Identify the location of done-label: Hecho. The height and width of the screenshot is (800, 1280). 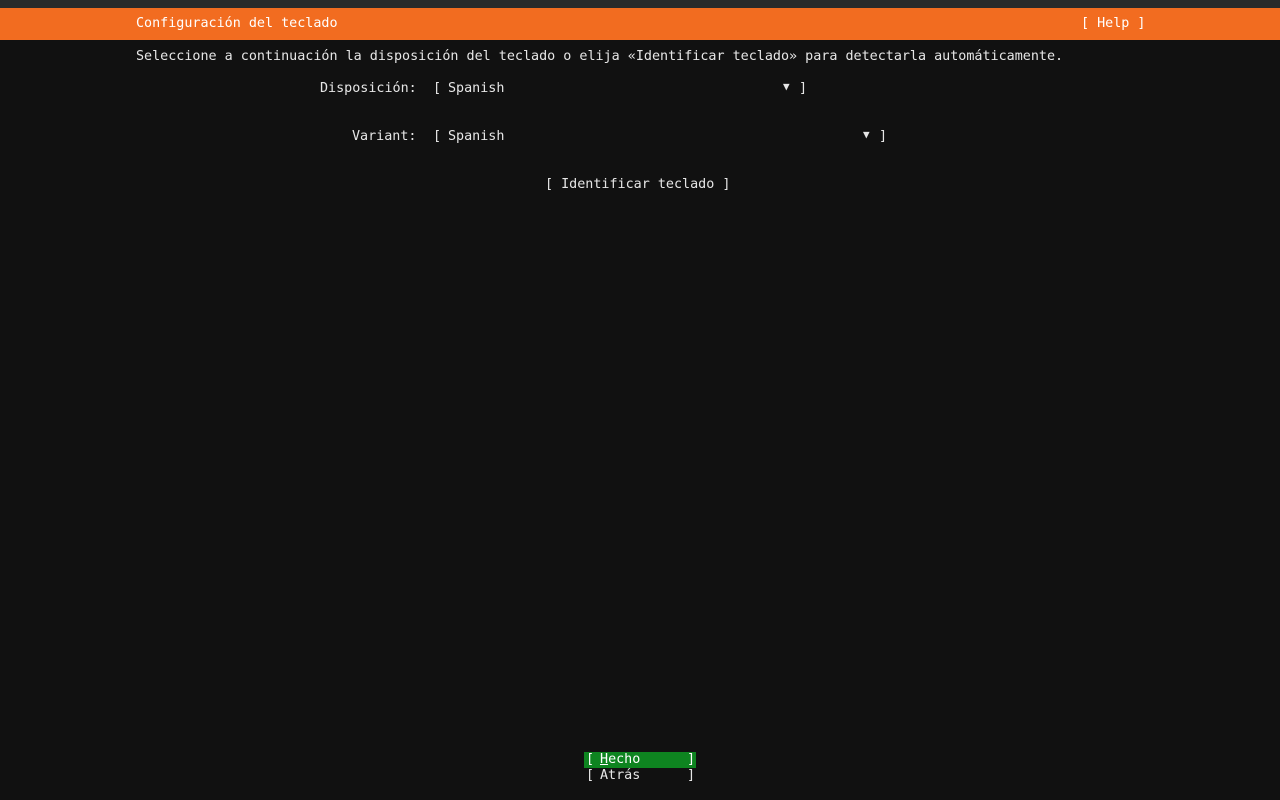
(620, 759).